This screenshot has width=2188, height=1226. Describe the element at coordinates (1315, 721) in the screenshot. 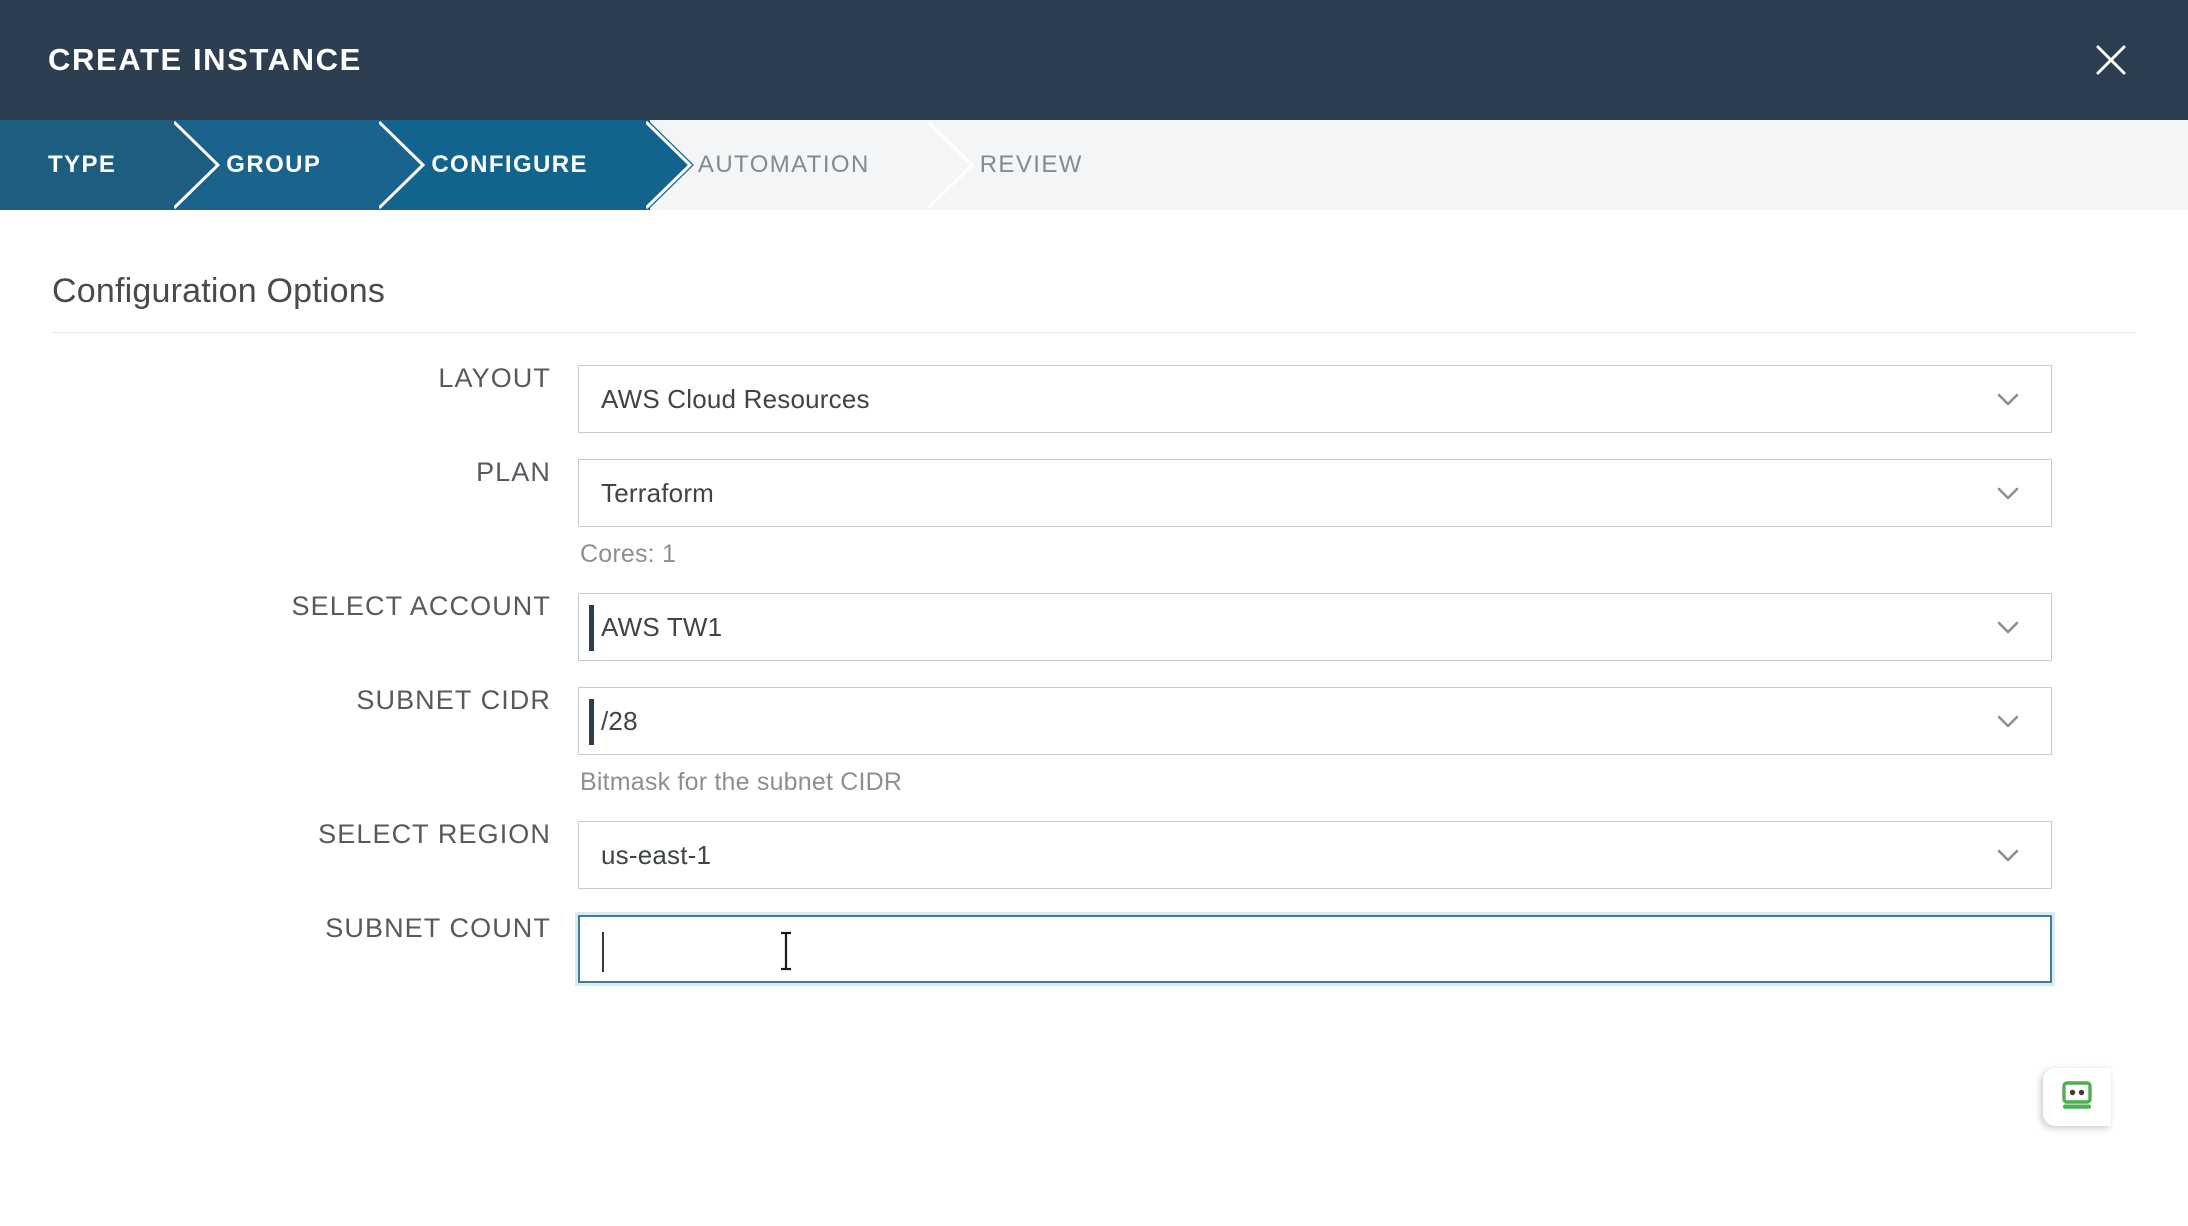

I see `subnet-cidr-select: /28` at that location.